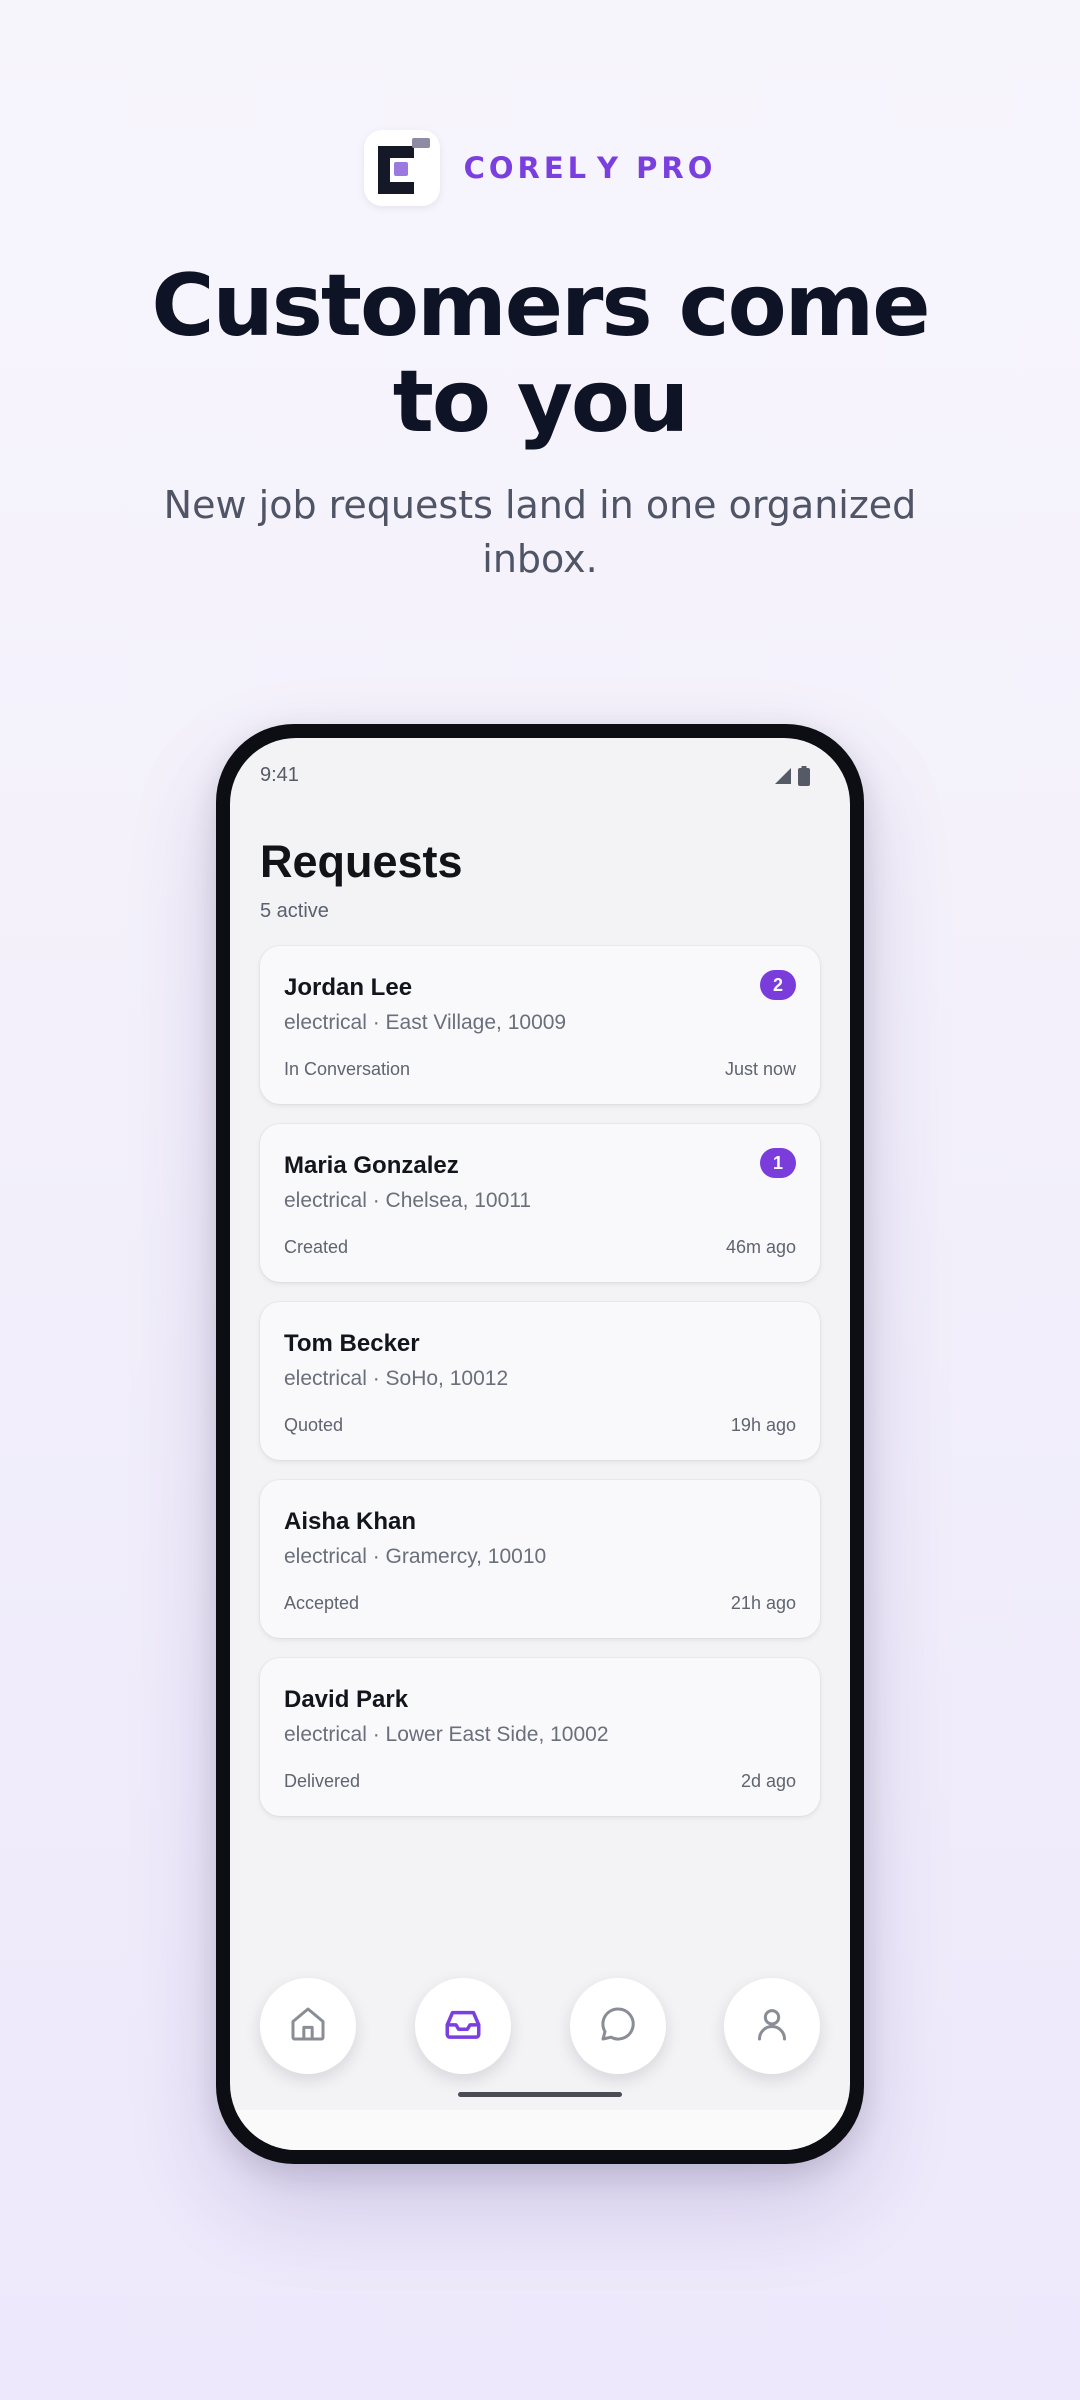  What do you see at coordinates (540, 354) in the screenshot?
I see `hero-headline: Customers come to you` at bounding box center [540, 354].